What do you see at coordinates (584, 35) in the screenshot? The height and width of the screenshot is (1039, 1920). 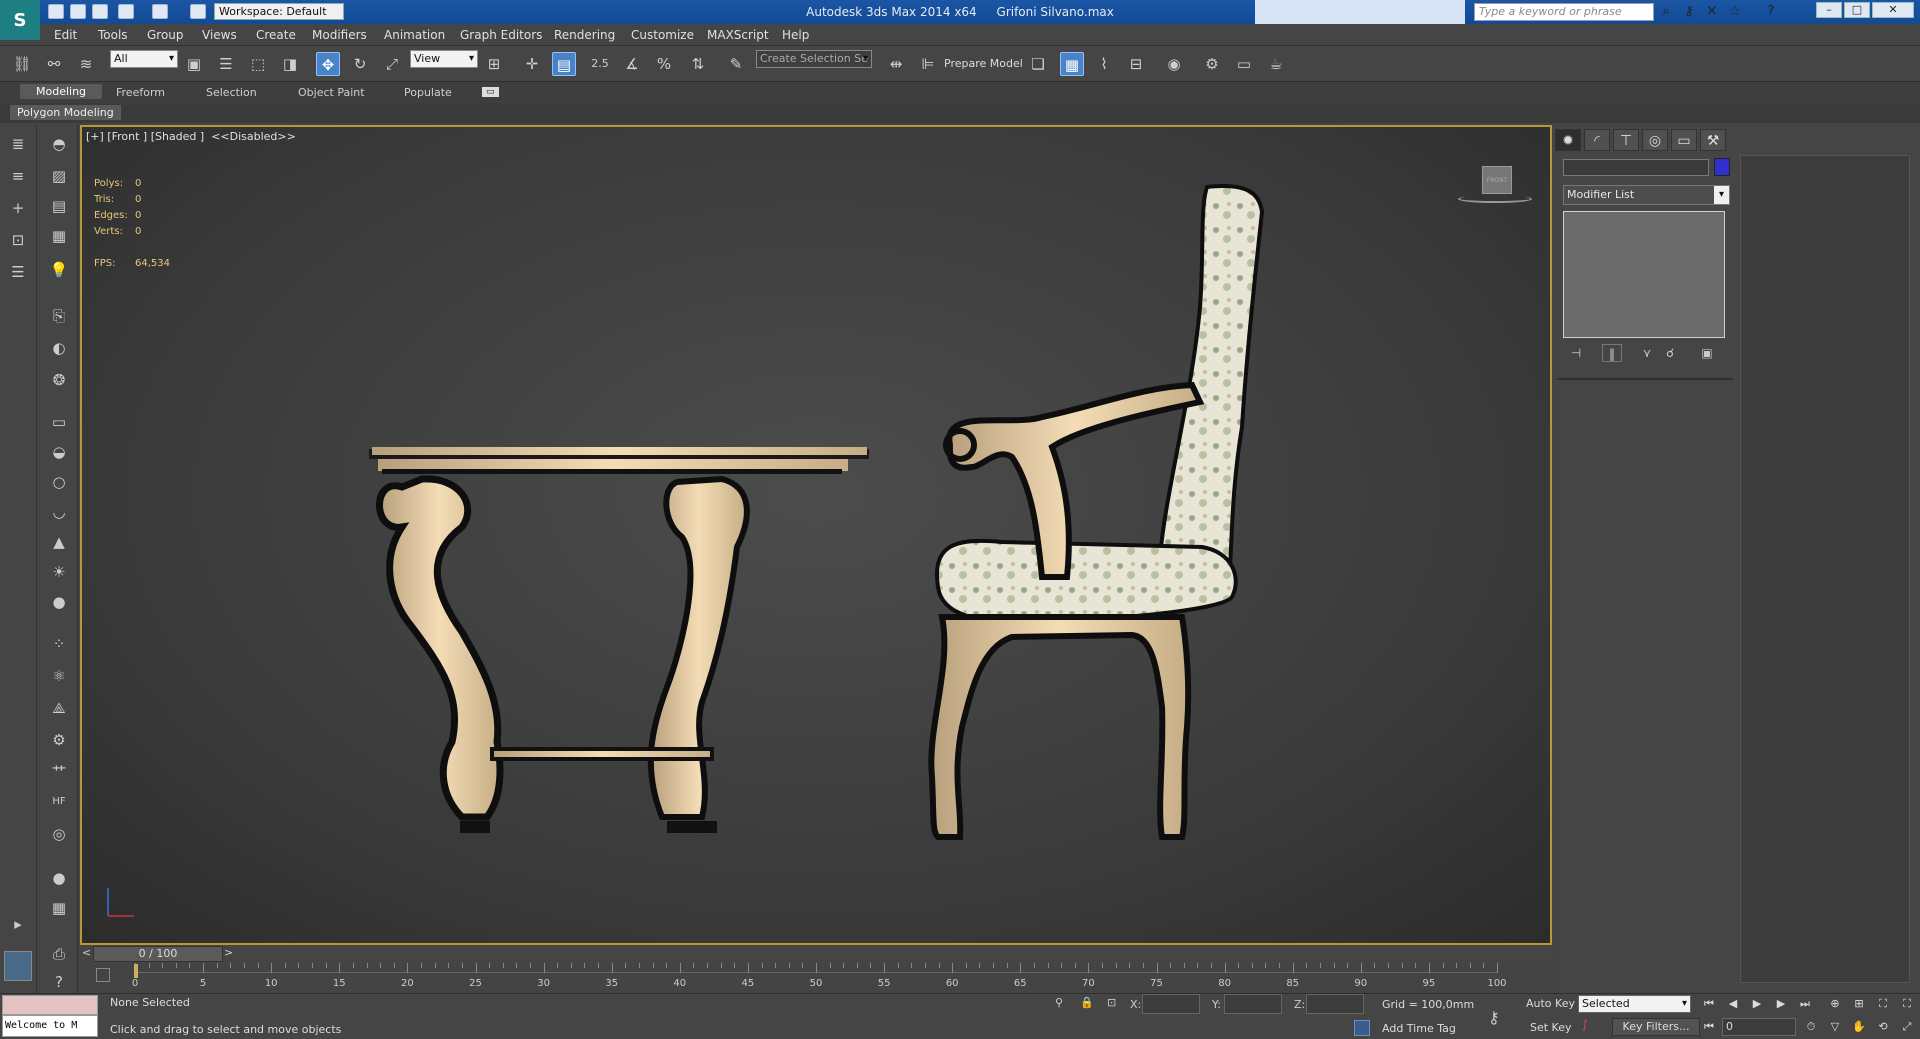 I see `menu-rendering: Rendering` at bounding box center [584, 35].